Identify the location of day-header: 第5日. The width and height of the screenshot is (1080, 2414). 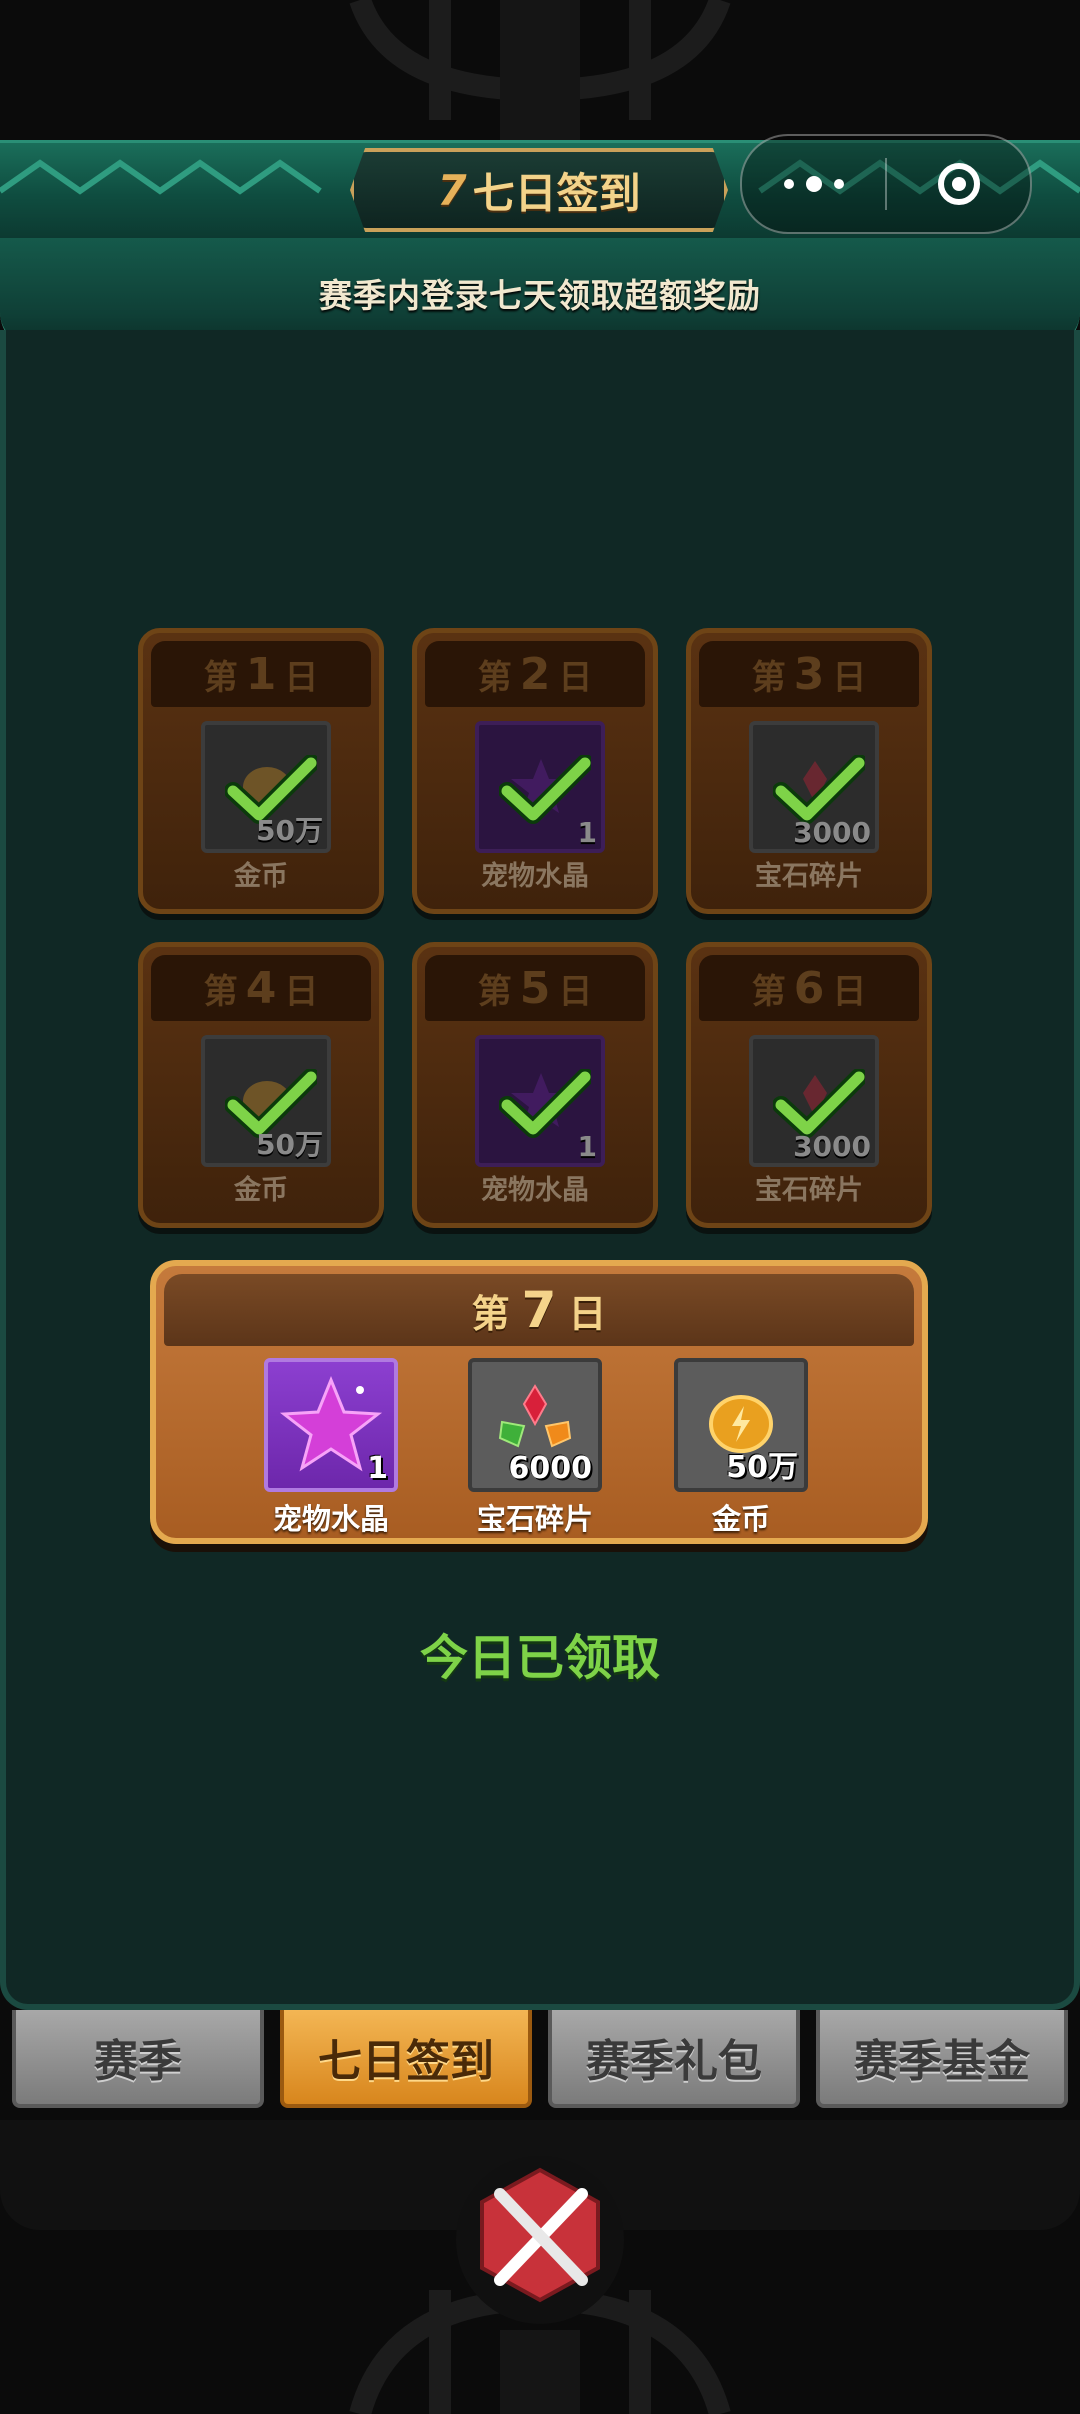
(535, 988).